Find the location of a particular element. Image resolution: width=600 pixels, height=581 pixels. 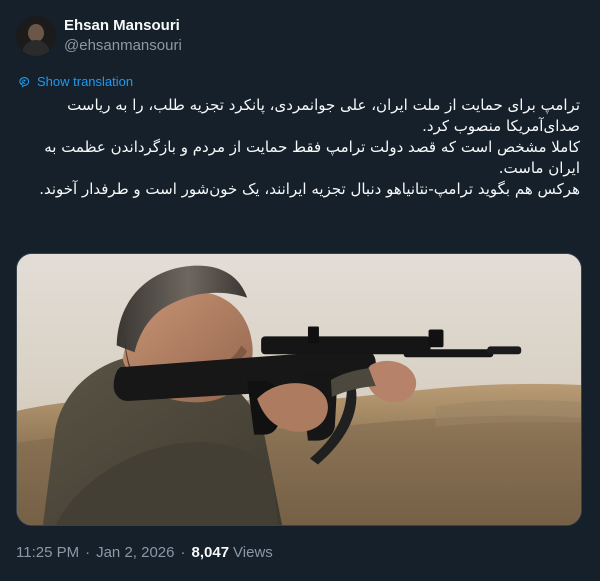

tweet-time: 11:25 PM is located at coordinates (47, 553).